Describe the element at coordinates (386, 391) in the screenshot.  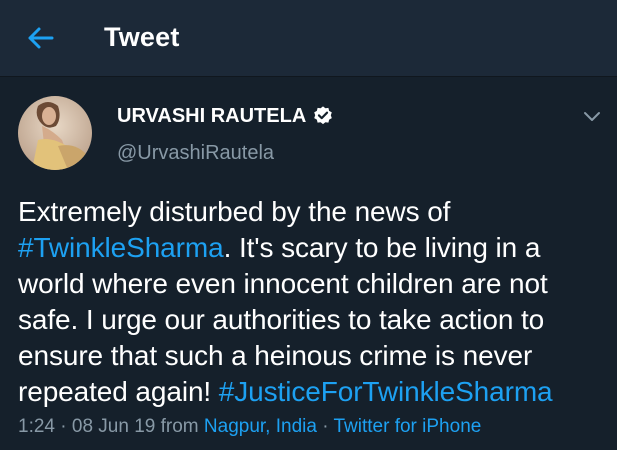
I see `hashtag-link: #JusticeForTwinkleSharma` at that location.